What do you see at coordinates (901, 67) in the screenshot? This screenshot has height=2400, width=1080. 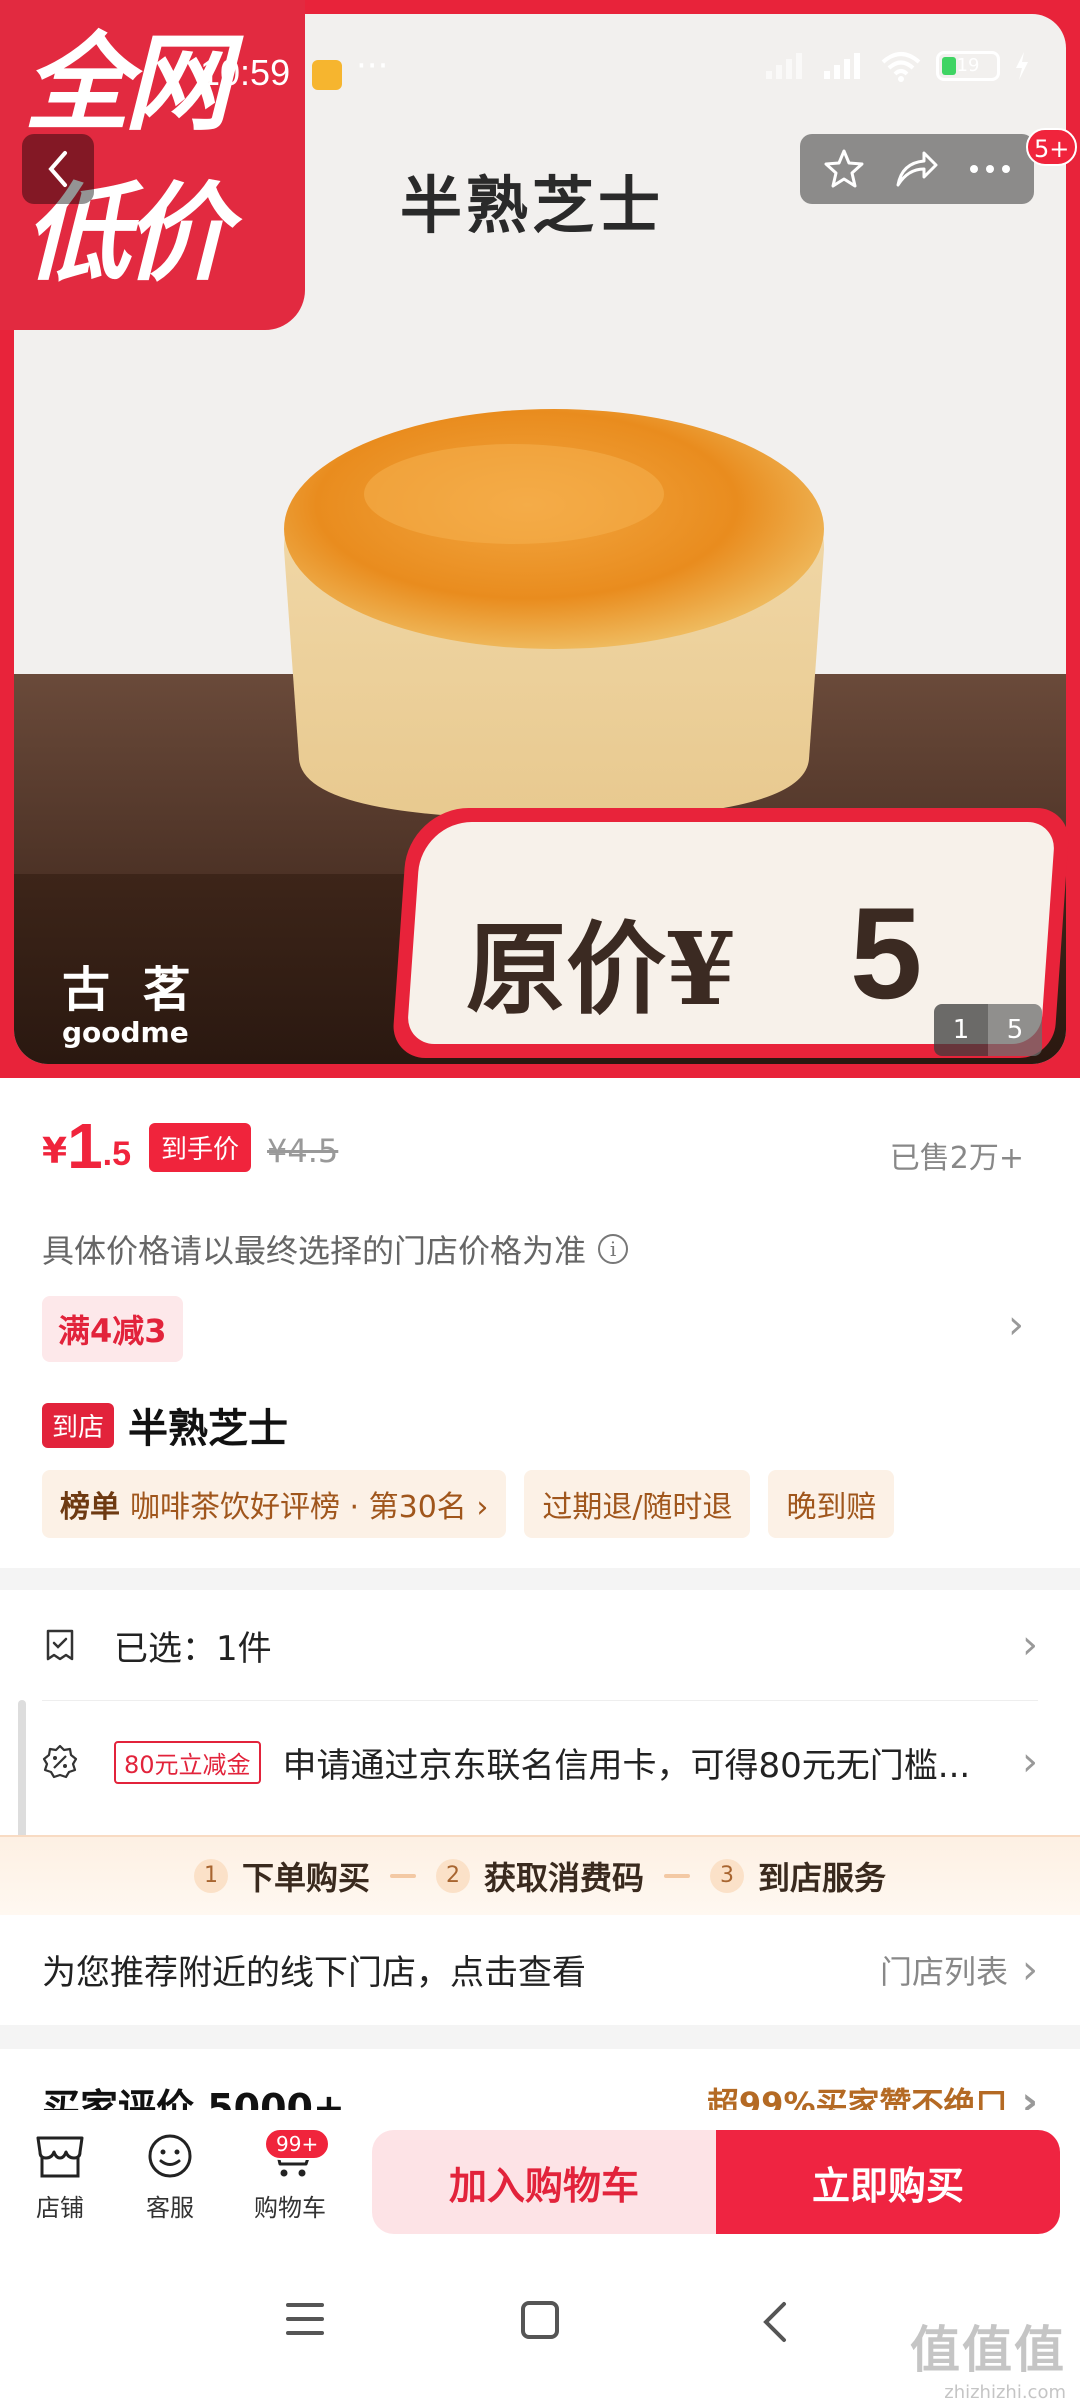 I see `wifi-icon` at bounding box center [901, 67].